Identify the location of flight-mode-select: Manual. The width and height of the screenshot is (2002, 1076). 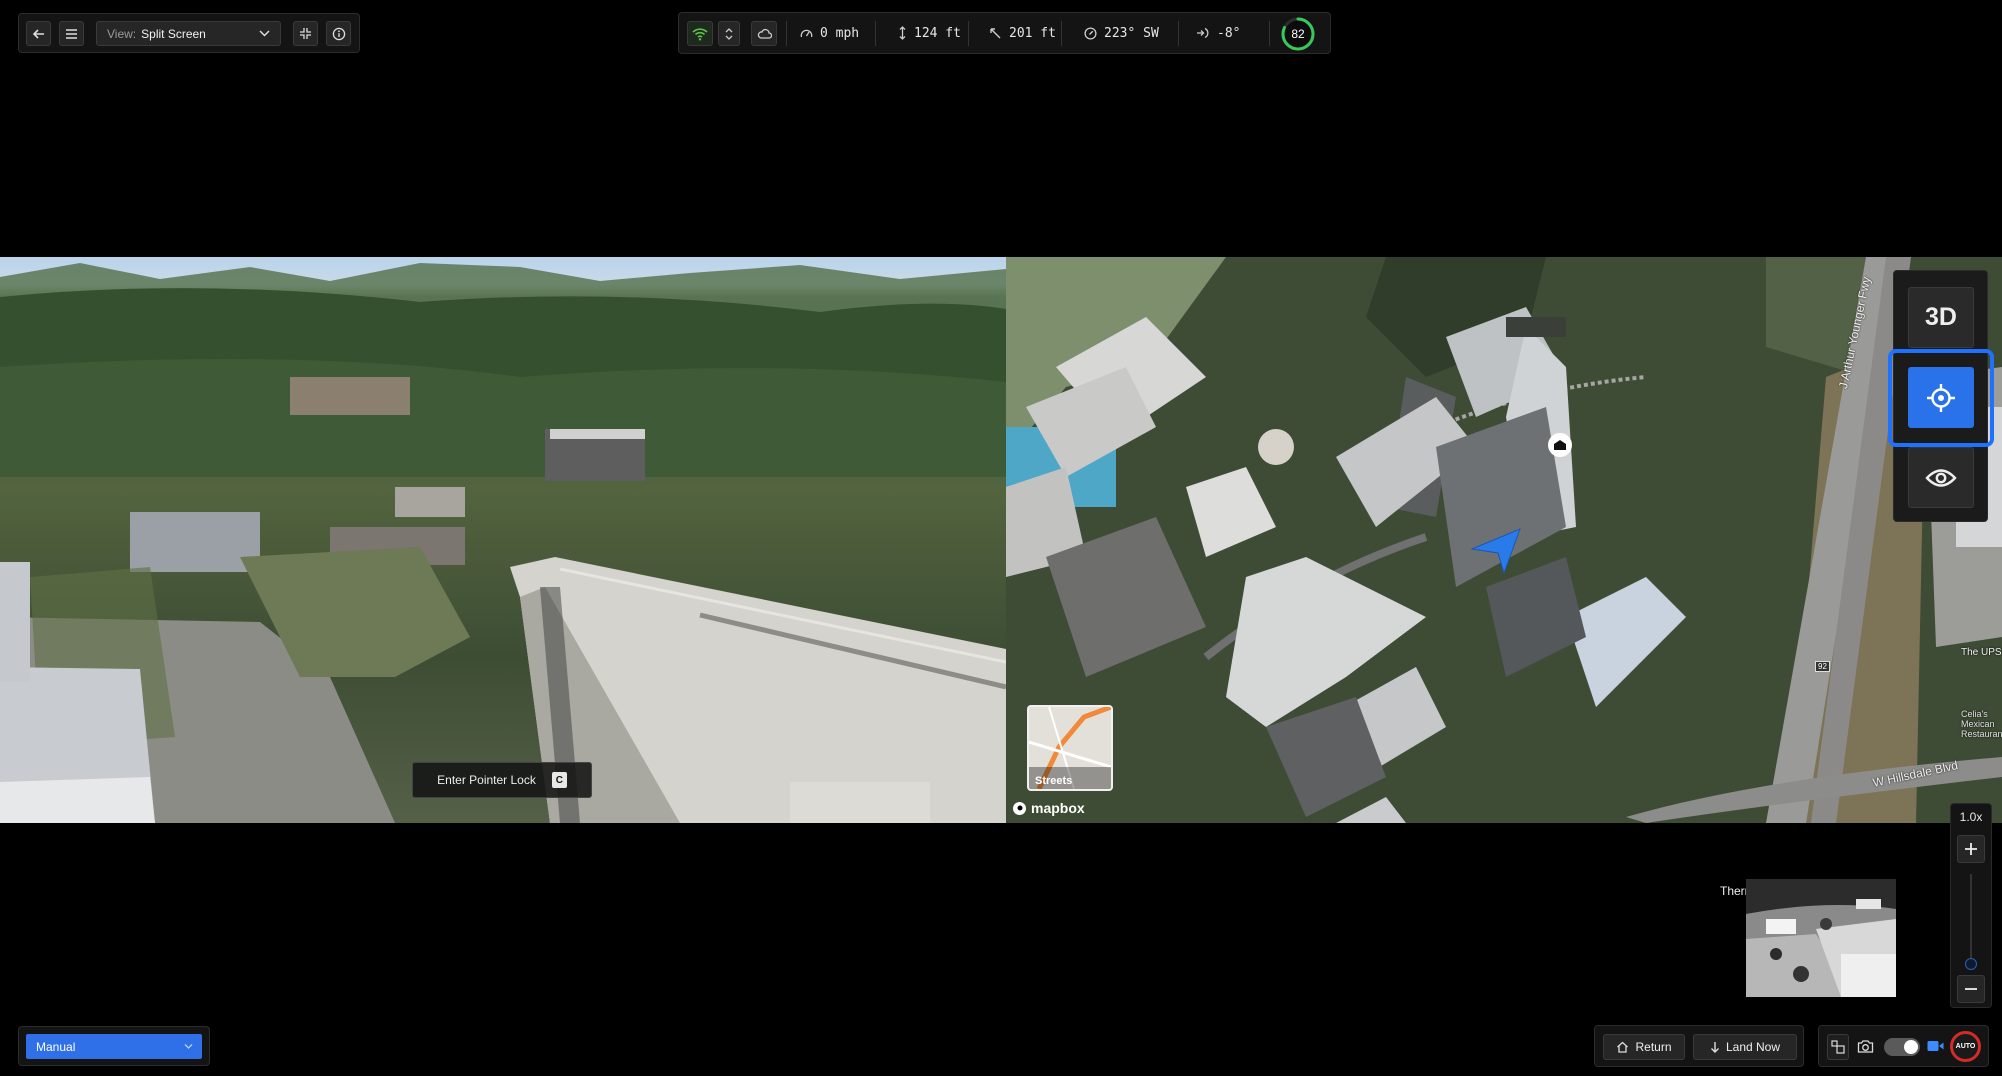
(114, 1046).